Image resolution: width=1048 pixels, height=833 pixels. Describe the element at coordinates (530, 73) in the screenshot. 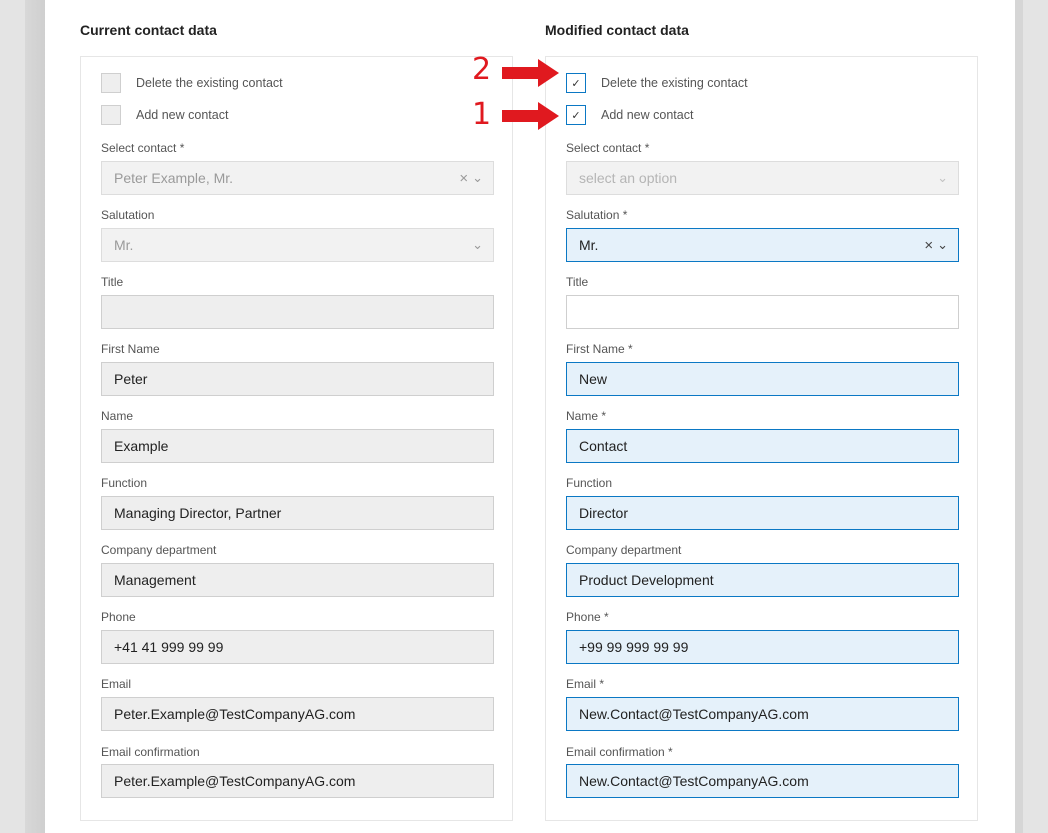

I see `annotation-arrow-delete-icon` at that location.